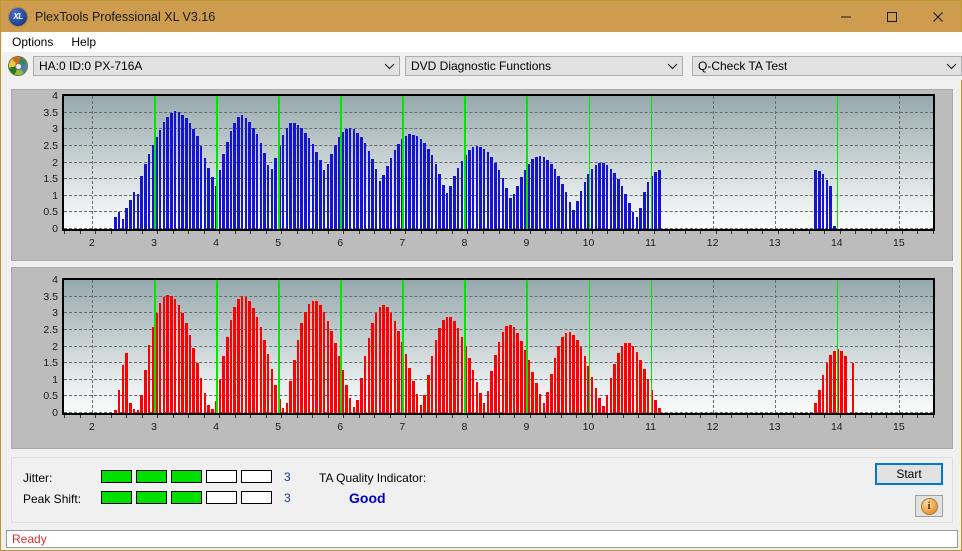 The height and width of the screenshot is (551, 962). Describe the element at coordinates (743, 66) in the screenshot. I see `test-select-value: Q-Check TA Test` at that location.